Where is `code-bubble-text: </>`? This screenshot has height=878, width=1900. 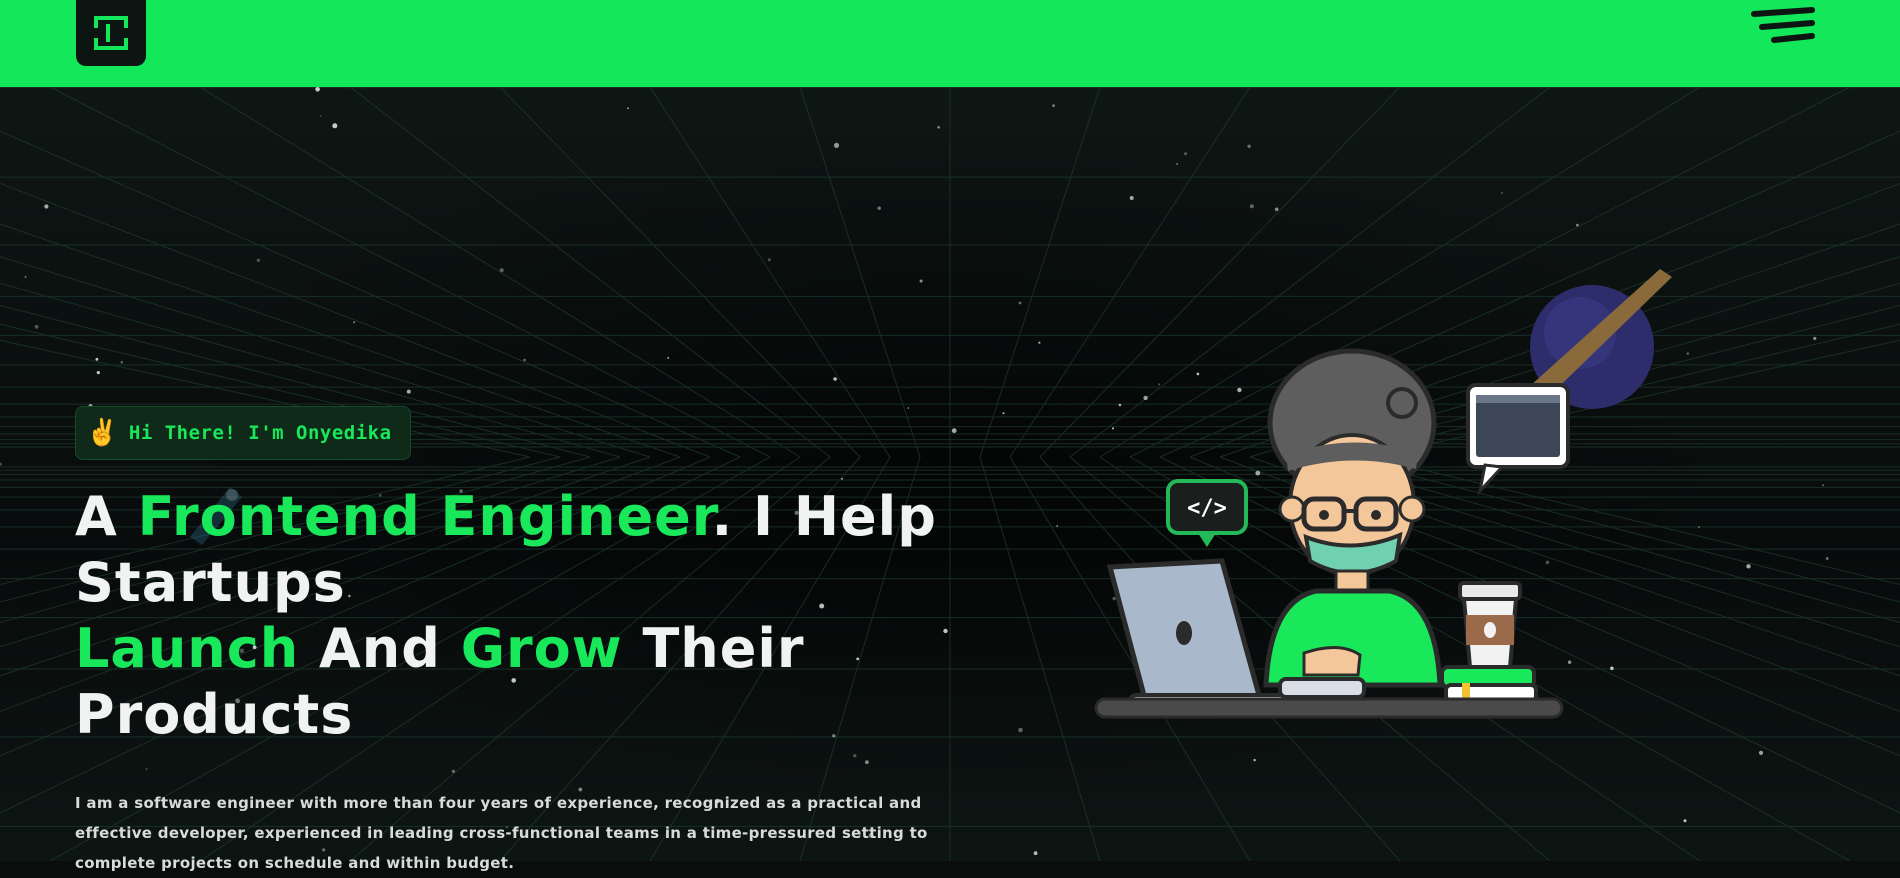
code-bubble-text: </> is located at coordinates (1207, 508).